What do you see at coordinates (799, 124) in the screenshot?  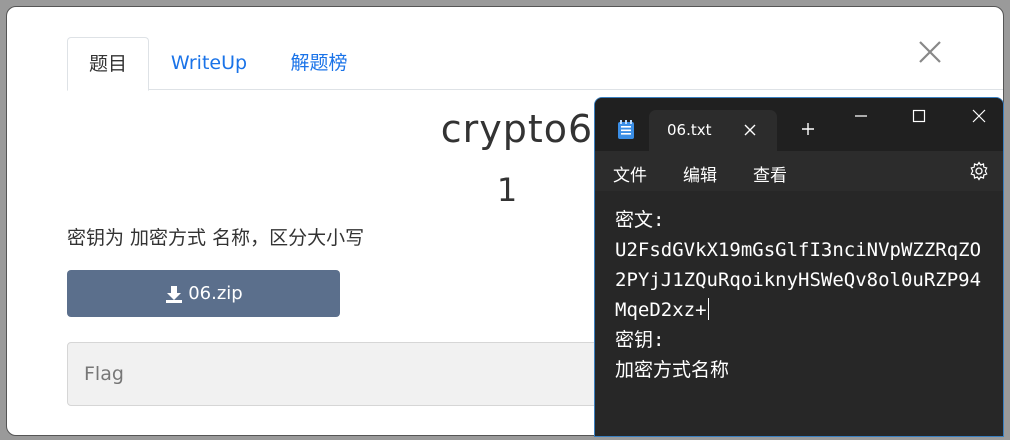 I see `notepad-titlebar: 06.txt` at bounding box center [799, 124].